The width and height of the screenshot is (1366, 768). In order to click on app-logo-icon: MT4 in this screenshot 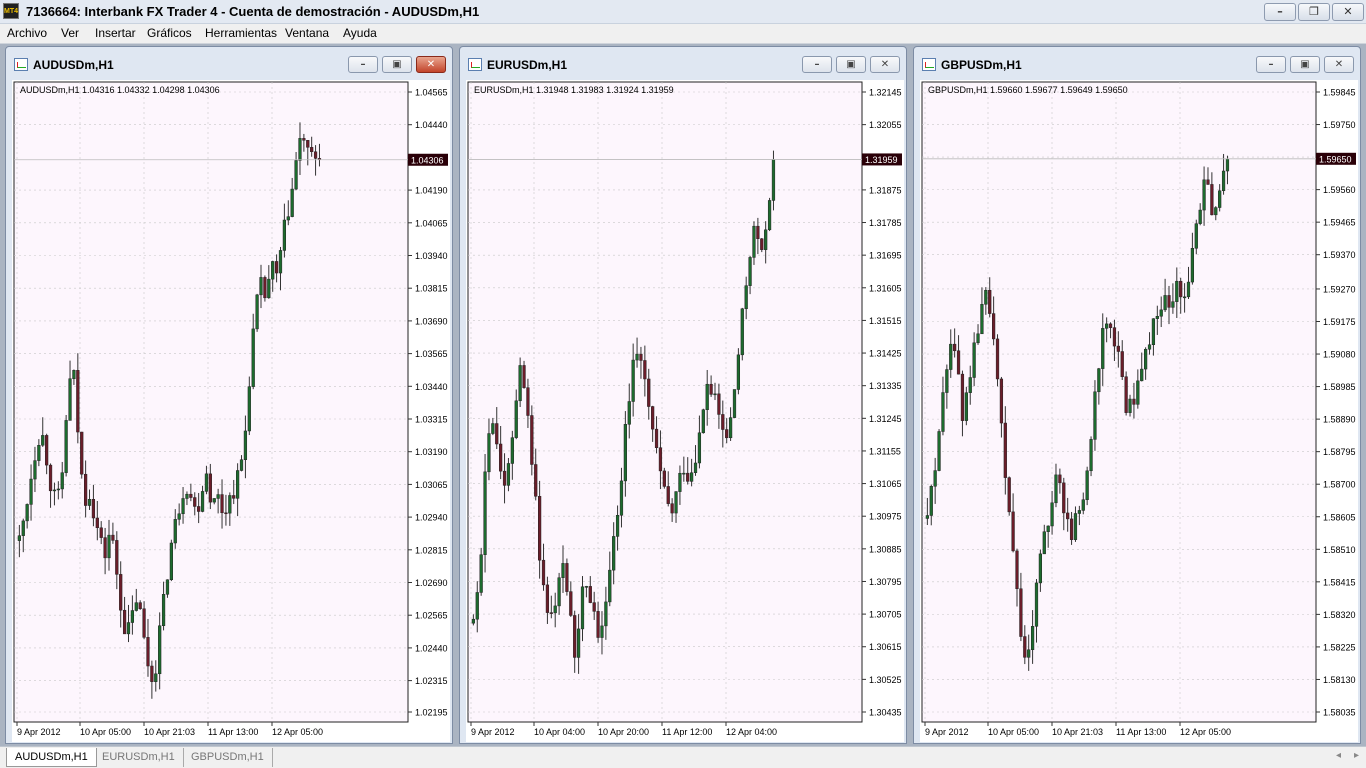, I will do `click(11, 11)`.